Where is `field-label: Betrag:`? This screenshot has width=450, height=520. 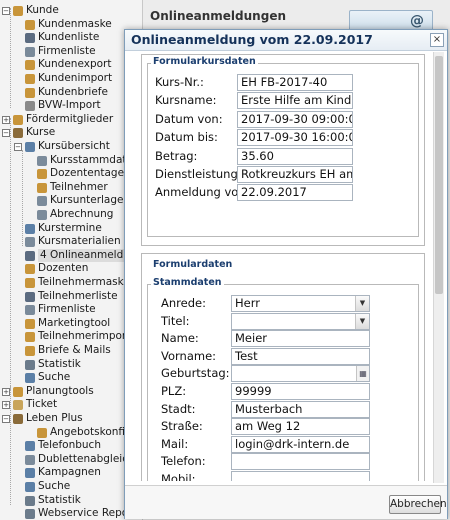
field-label: Betrag: is located at coordinates (176, 155).